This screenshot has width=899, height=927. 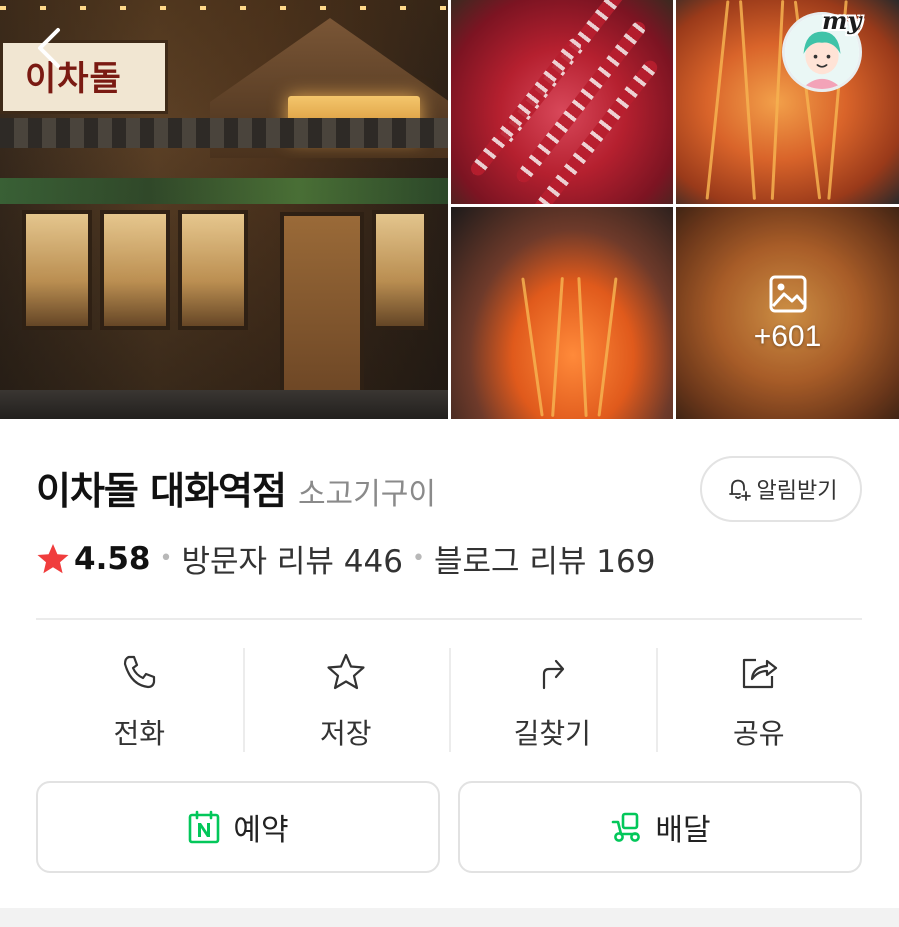 I want to click on my-label: my, so click(x=842, y=20).